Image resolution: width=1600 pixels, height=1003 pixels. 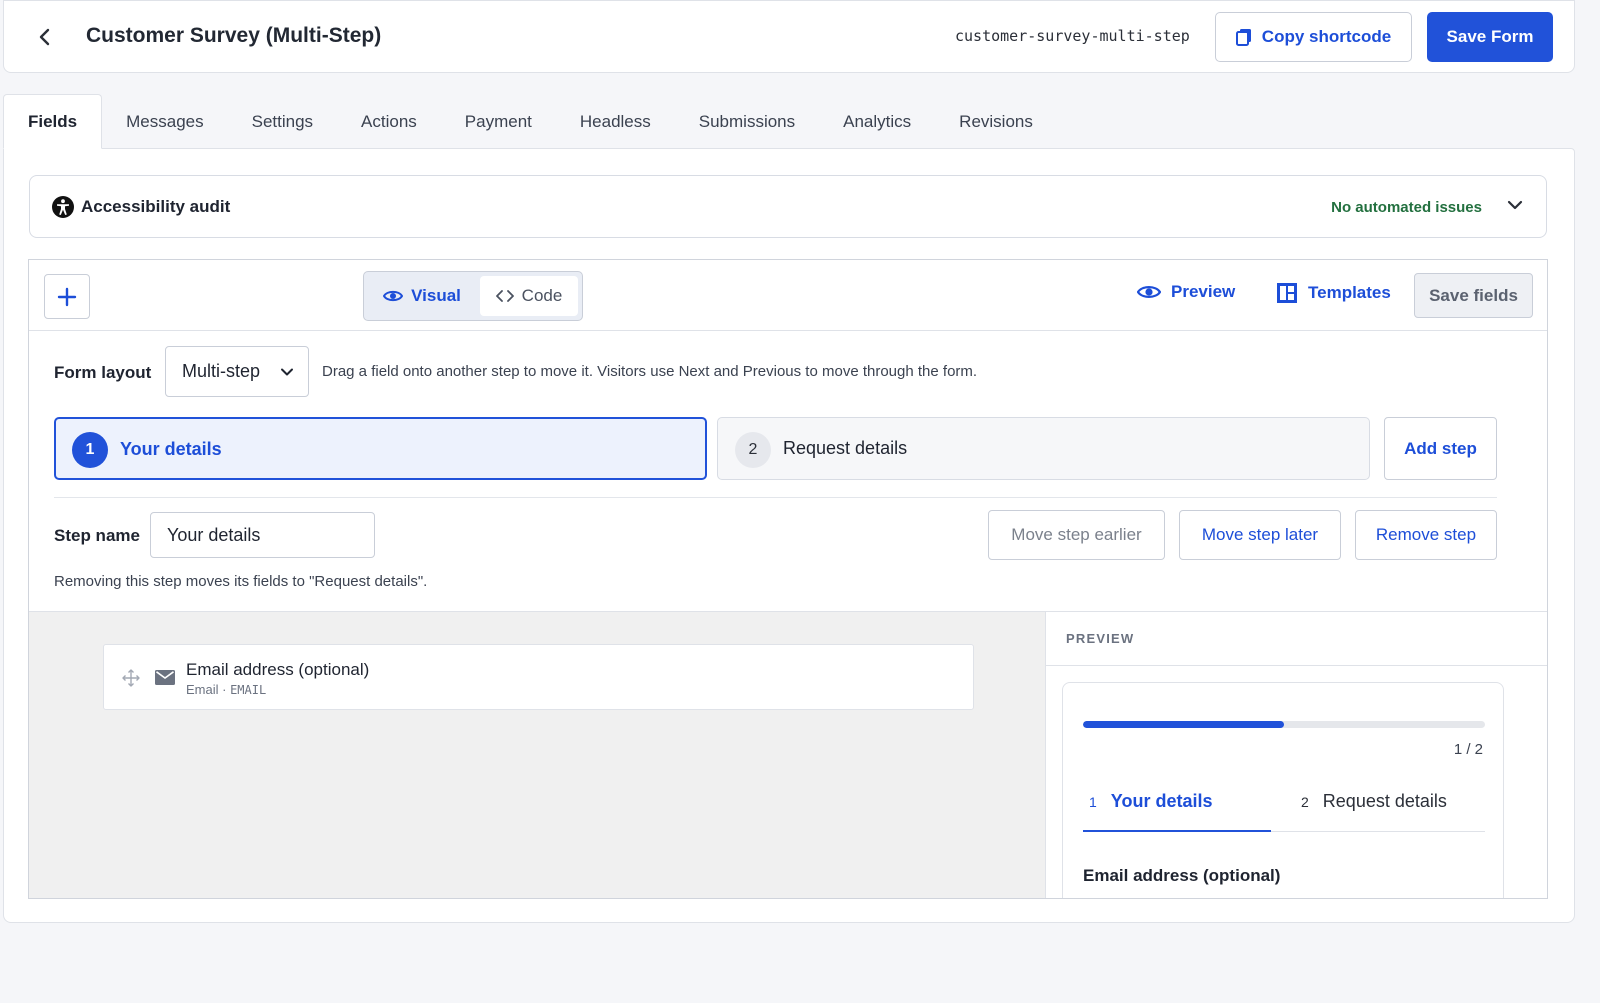 What do you see at coordinates (165, 677) in the screenshot?
I see `mail-icon` at bounding box center [165, 677].